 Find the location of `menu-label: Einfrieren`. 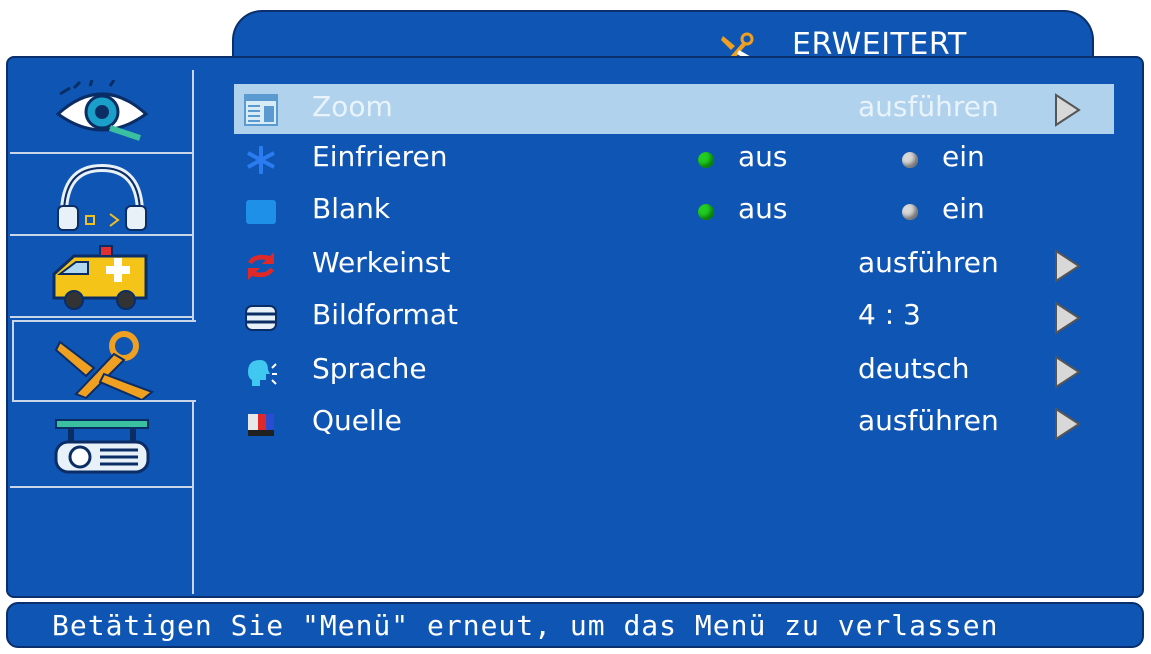

menu-label: Einfrieren is located at coordinates (380, 156).